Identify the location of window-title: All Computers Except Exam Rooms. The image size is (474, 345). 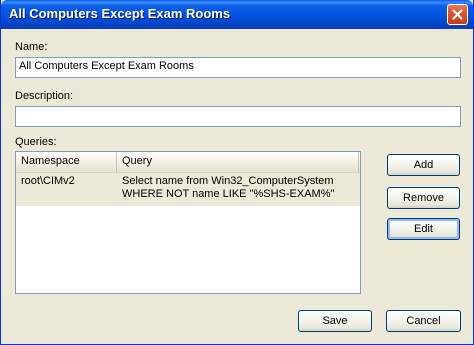
(120, 13).